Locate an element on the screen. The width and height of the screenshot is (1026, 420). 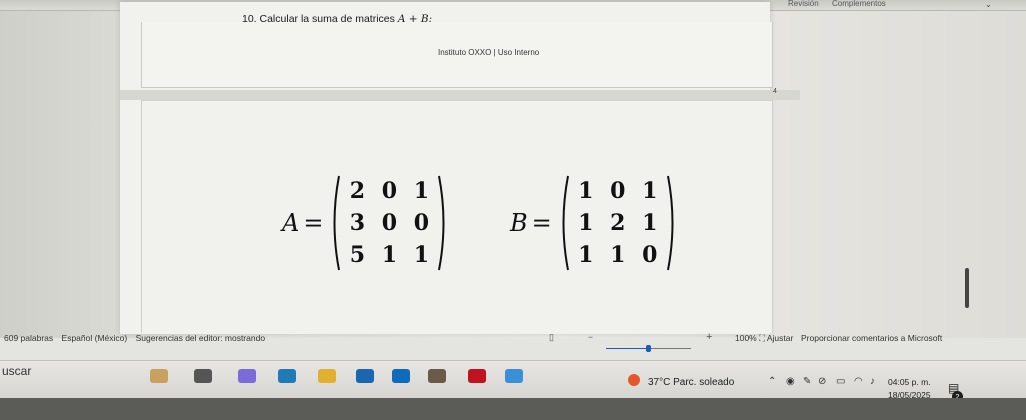
matrix-name: A is located at coordinates (291, 223).